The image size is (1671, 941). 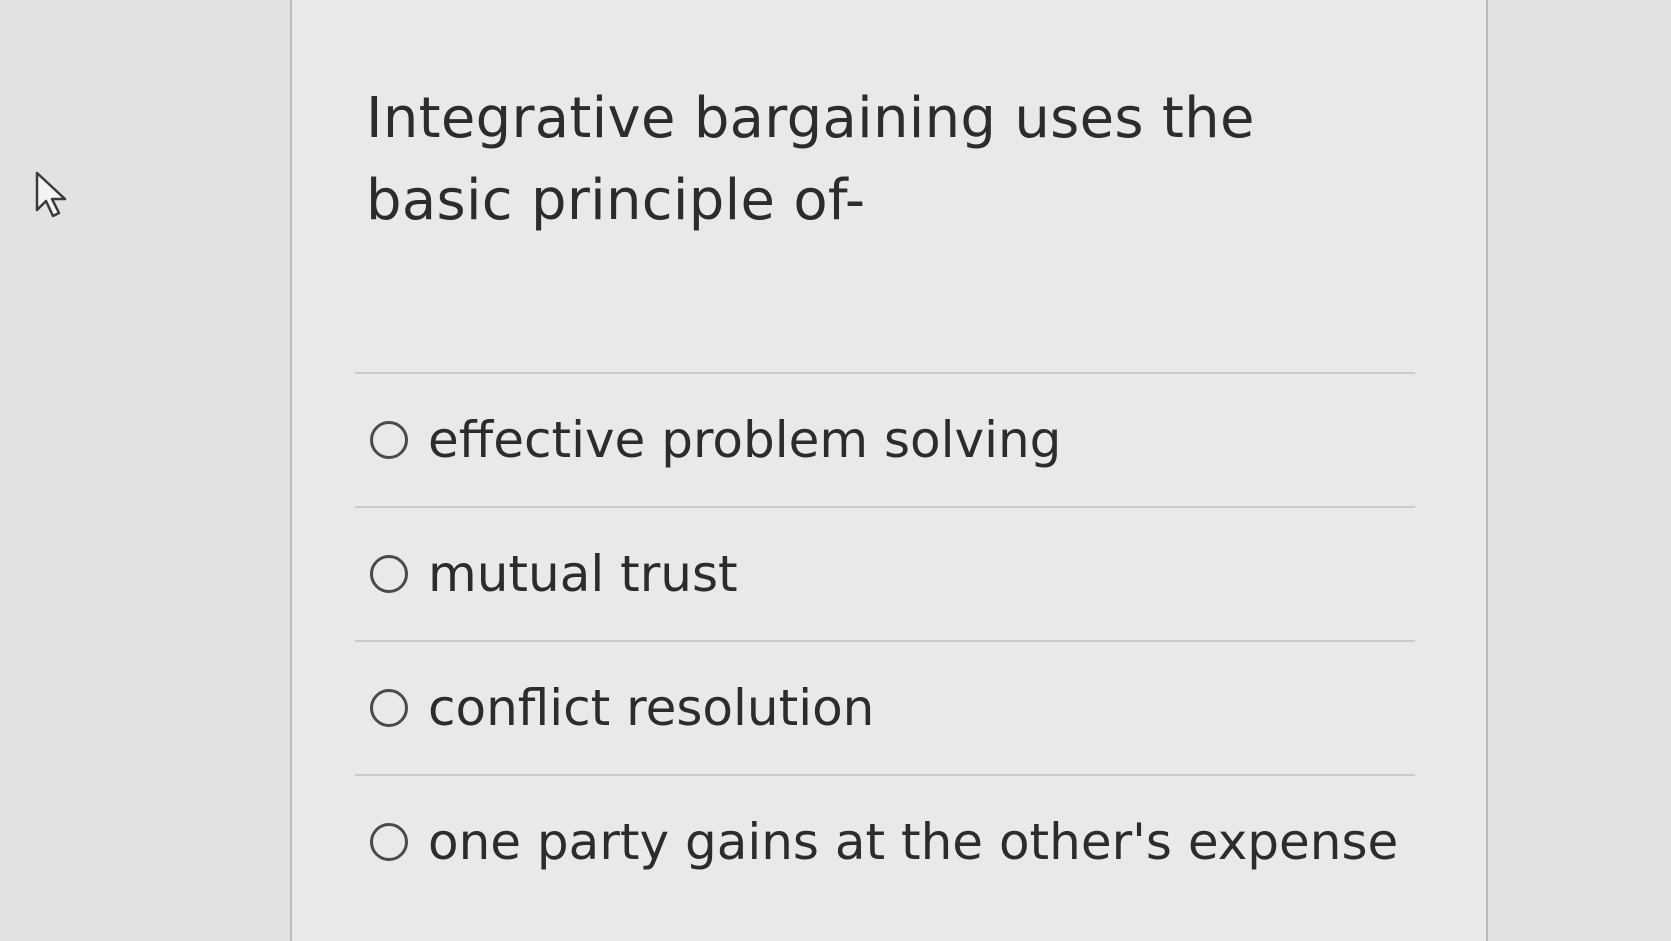 I want to click on answer-option-label: conflict resolution, so click(x=651, y=708).